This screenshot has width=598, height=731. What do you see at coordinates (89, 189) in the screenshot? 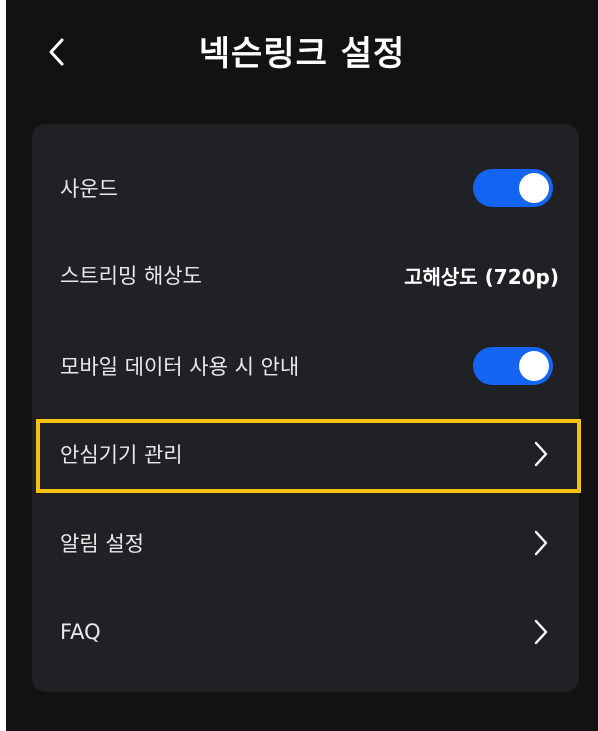
I see `sound-label: 사운드` at bounding box center [89, 189].